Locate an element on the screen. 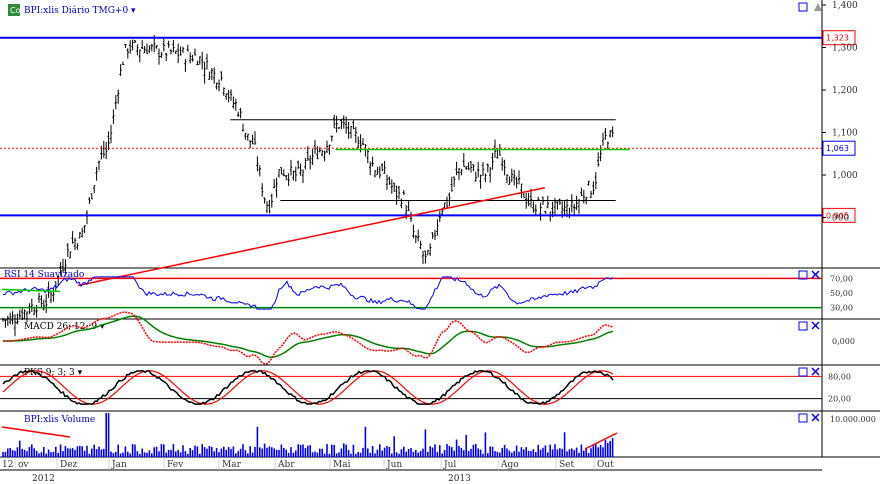  level-tag-label: 1,063 is located at coordinates (837, 148).